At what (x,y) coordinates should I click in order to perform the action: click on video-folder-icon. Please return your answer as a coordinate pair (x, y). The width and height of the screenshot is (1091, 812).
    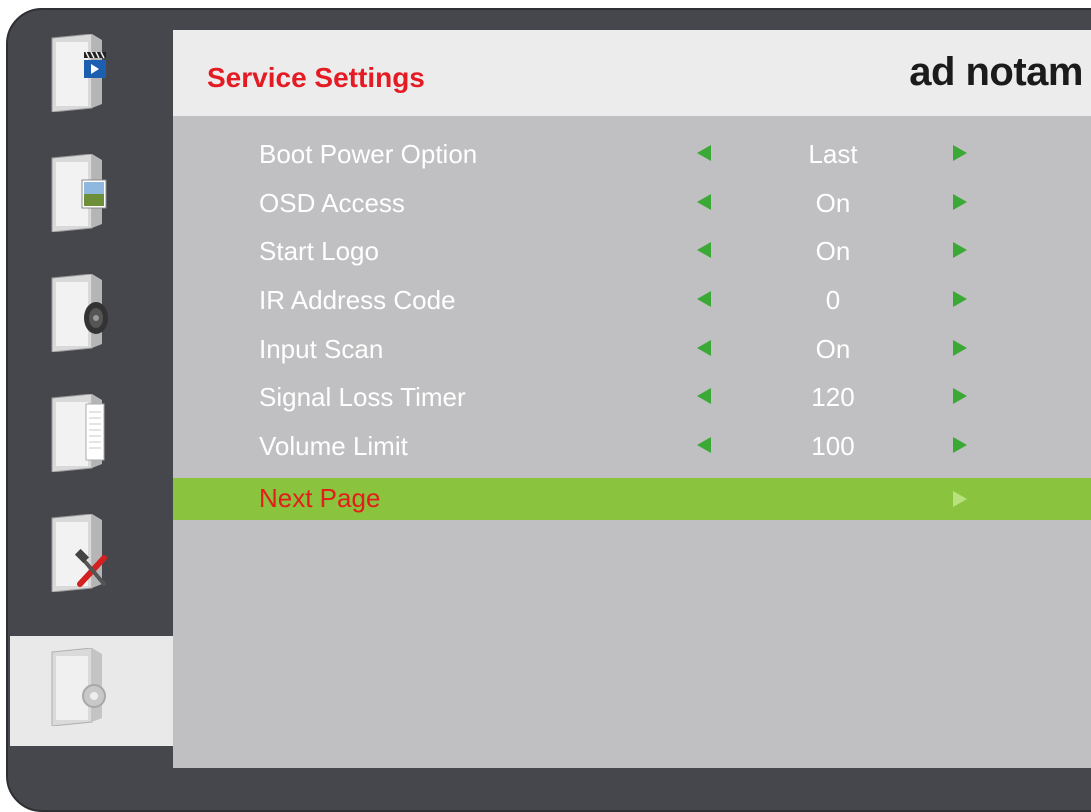
    Looking at the image, I should click on (78, 73).